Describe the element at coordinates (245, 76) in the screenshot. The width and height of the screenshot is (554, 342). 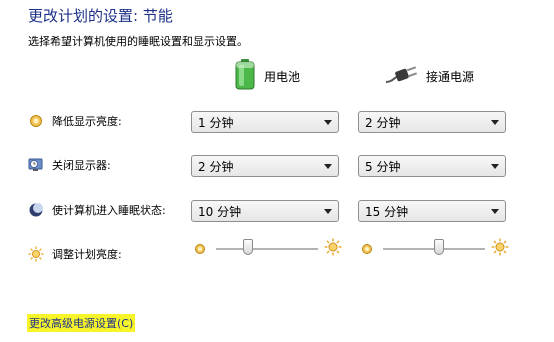
I see `battery-icon` at that location.